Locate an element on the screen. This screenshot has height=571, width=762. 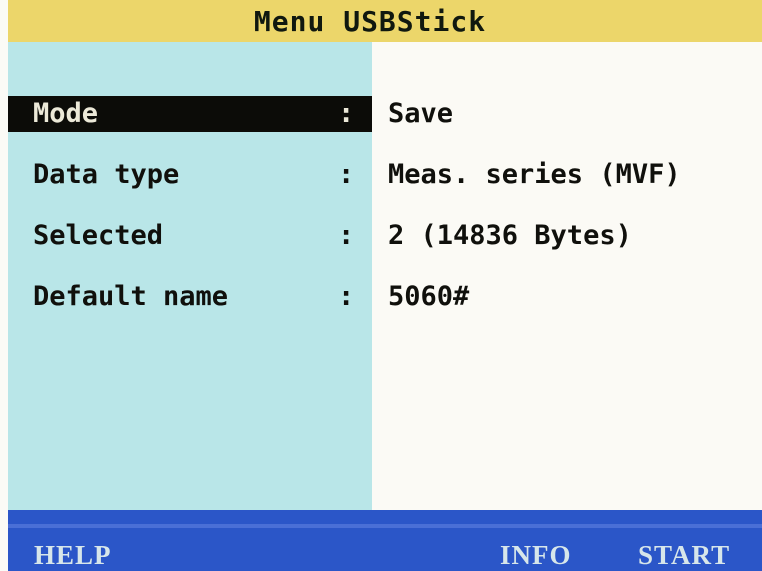
help-softkey: HELP is located at coordinates (73, 555).